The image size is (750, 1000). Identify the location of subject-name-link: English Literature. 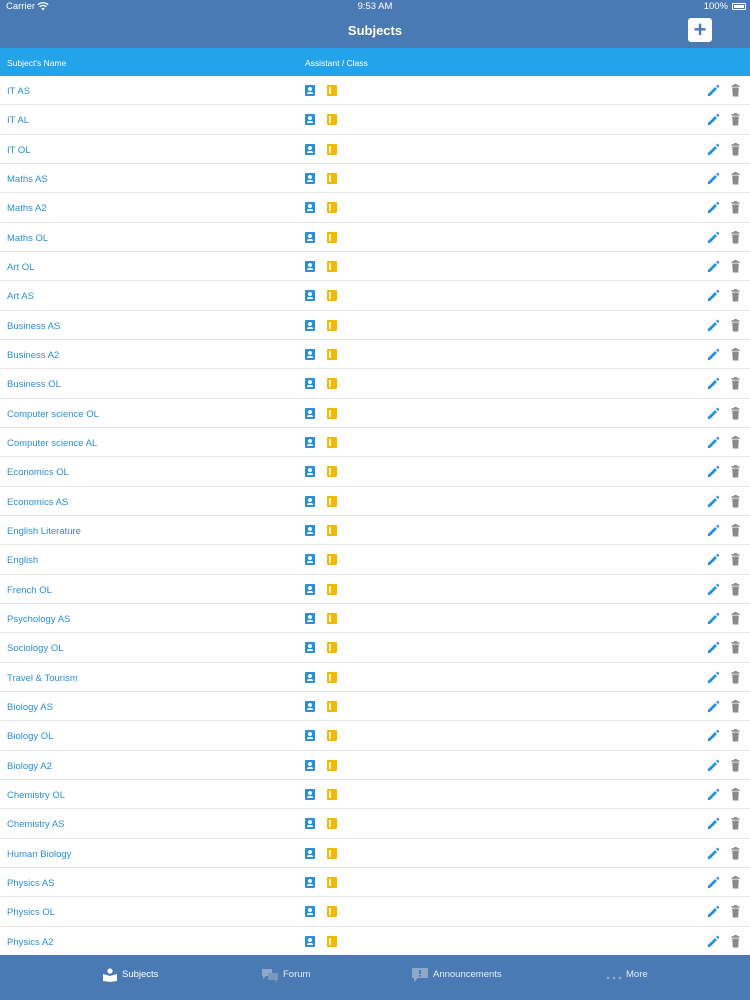
(44, 531).